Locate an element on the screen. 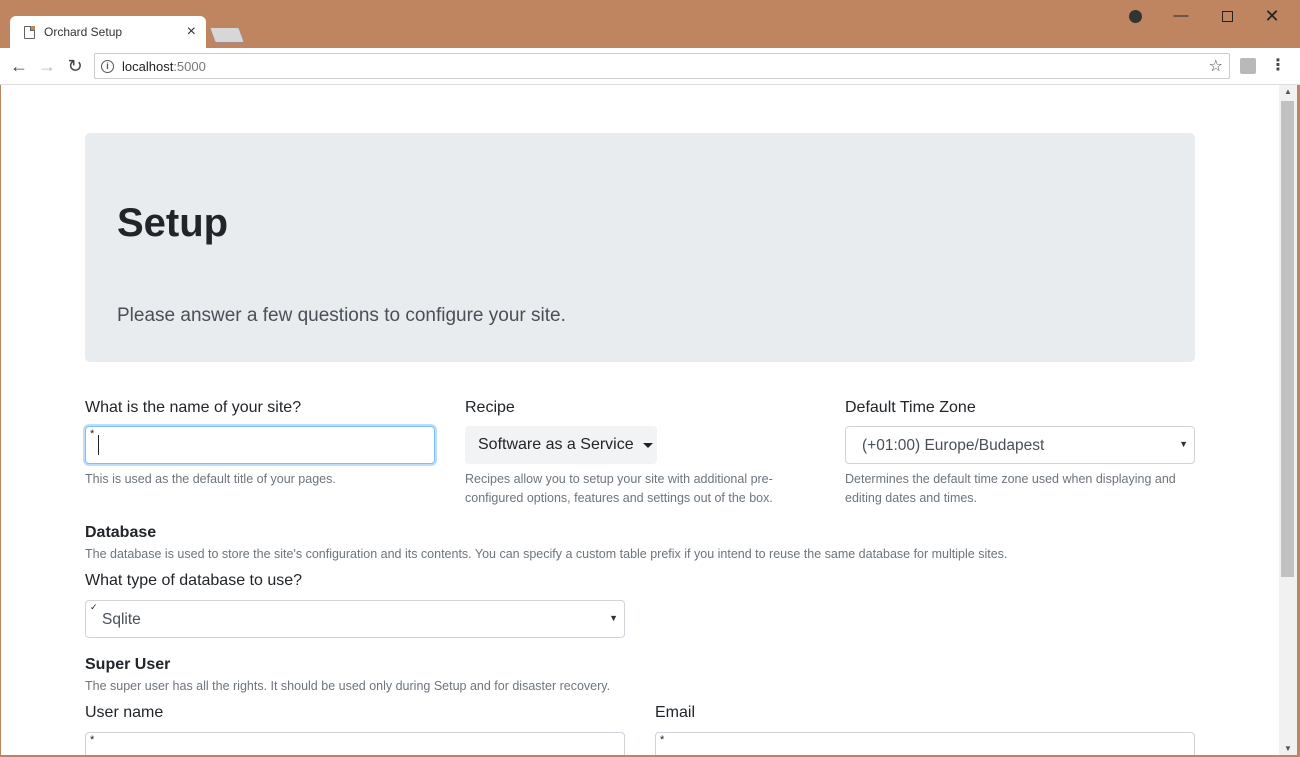 The height and width of the screenshot is (757, 1300). tab-close-icon: × is located at coordinates (191, 32).